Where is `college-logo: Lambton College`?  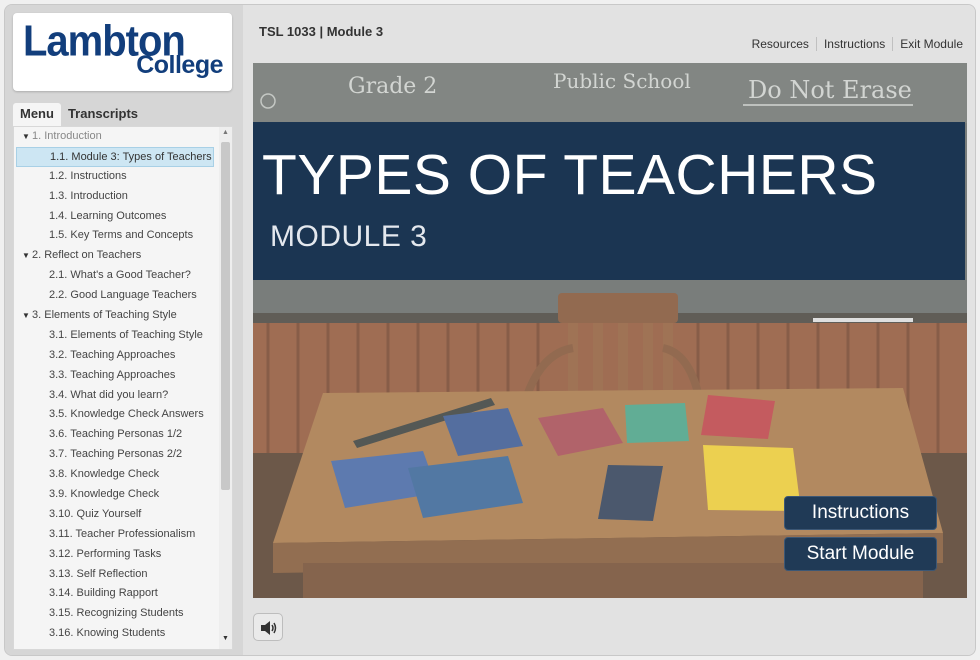 college-logo: Lambton College is located at coordinates (122, 52).